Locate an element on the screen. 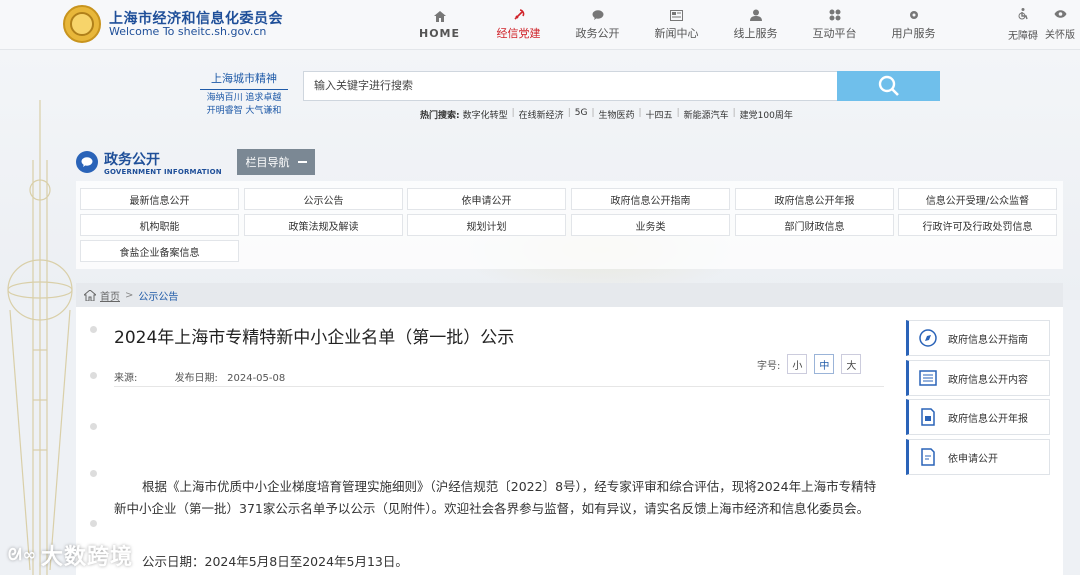 The image size is (1080, 575). nav-online-service: 线上服务 is located at coordinates (755, 25).